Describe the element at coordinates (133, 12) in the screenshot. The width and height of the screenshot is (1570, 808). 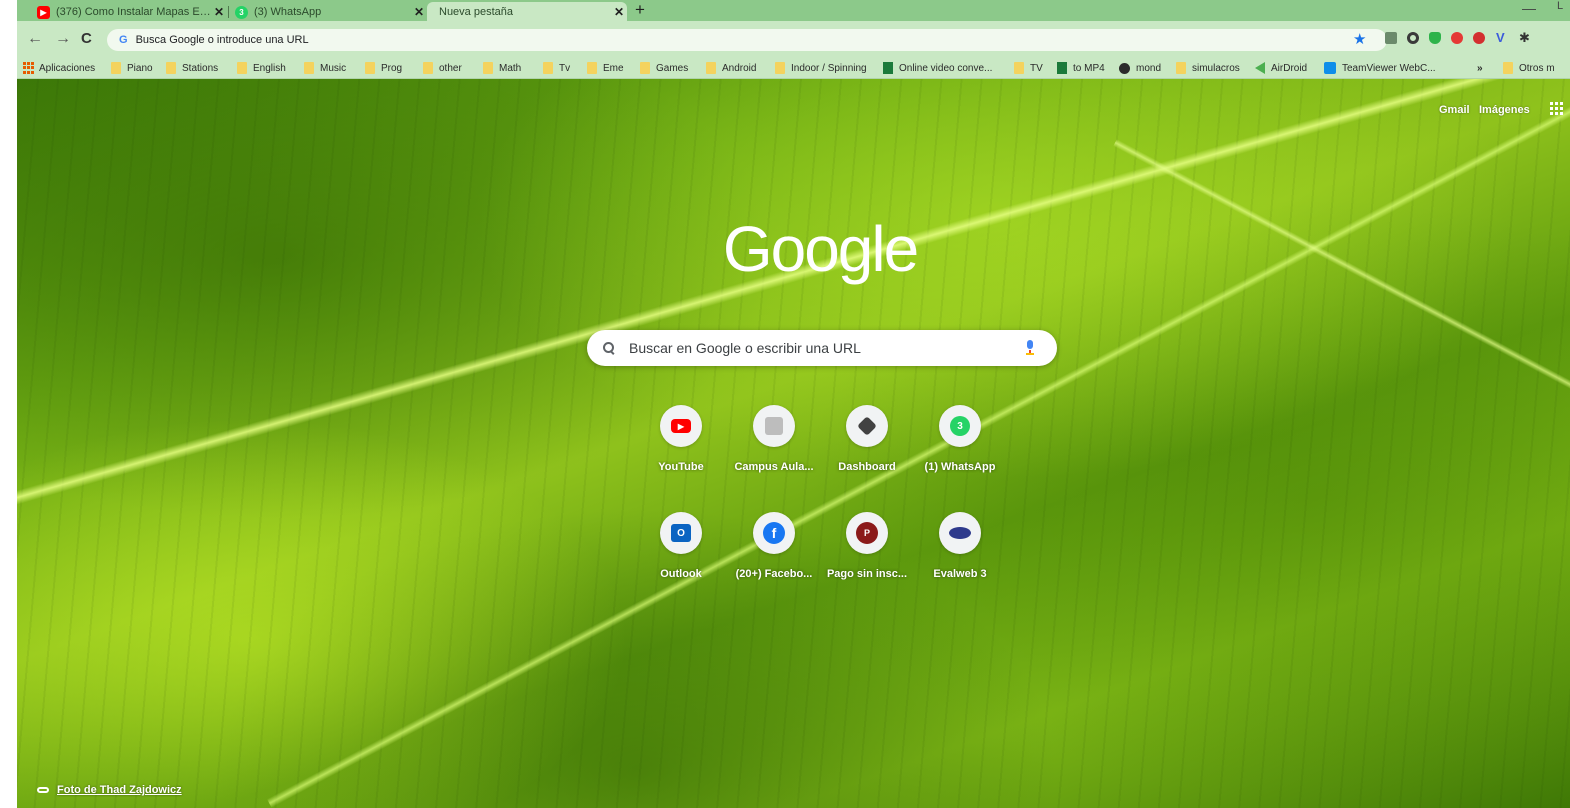
I see `tab-title: (376) Como Instalar Mapas En M` at that location.